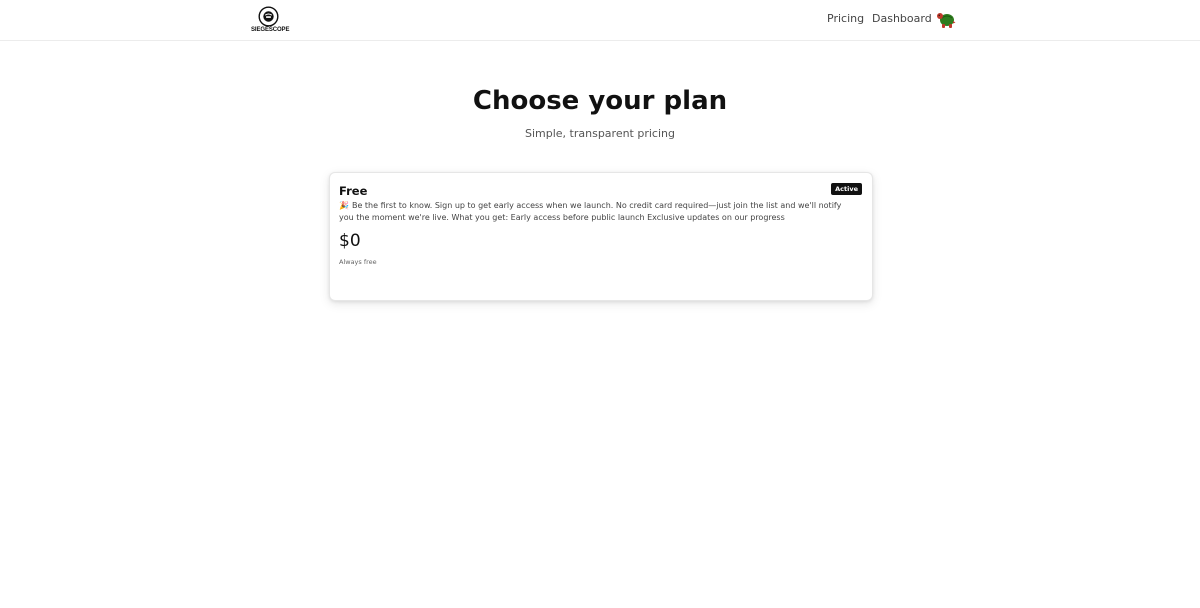  What do you see at coordinates (268, 16) in the screenshot?
I see `logo-emblem-icon` at bounding box center [268, 16].